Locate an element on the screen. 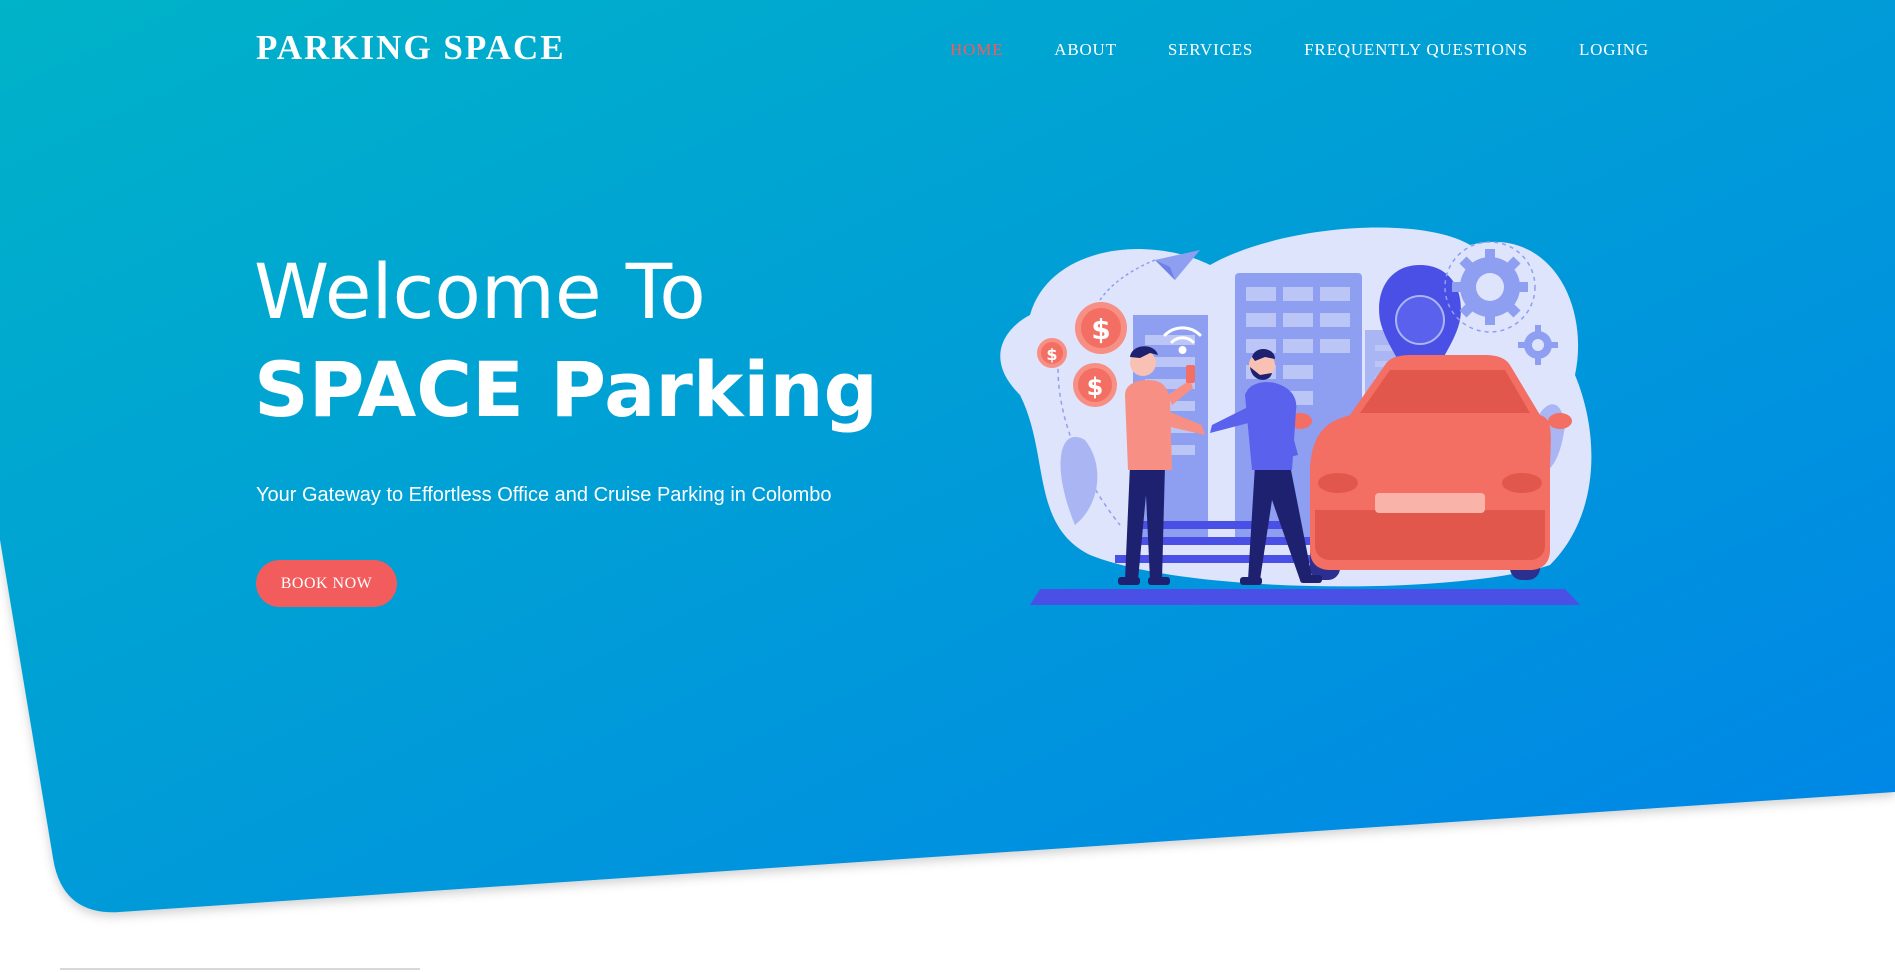 The width and height of the screenshot is (1895, 972). nav-item-home: HOME is located at coordinates (976, 50).